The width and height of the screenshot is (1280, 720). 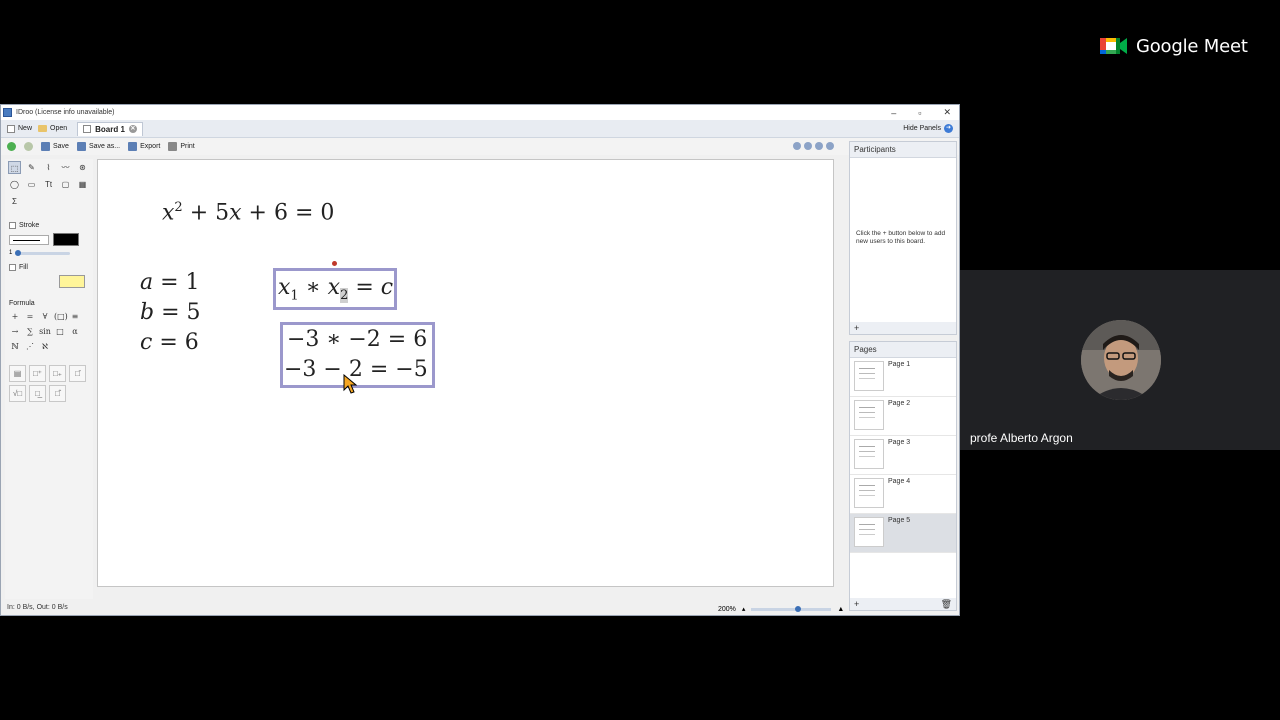 I want to click on formula-symbol: +, so click(x=15, y=317).